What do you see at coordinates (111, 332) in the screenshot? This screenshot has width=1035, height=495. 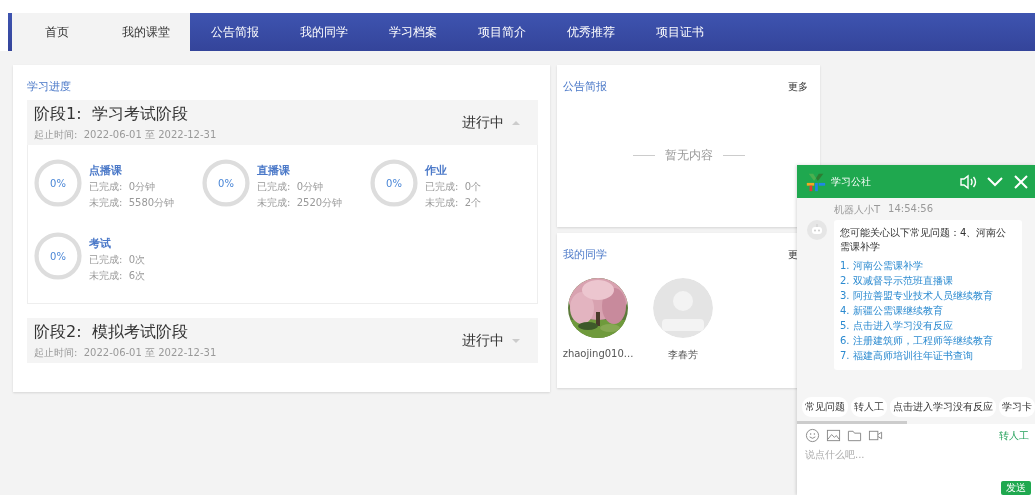 I see `stage-title: 阶段2: 模拟考试阶段` at bounding box center [111, 332].